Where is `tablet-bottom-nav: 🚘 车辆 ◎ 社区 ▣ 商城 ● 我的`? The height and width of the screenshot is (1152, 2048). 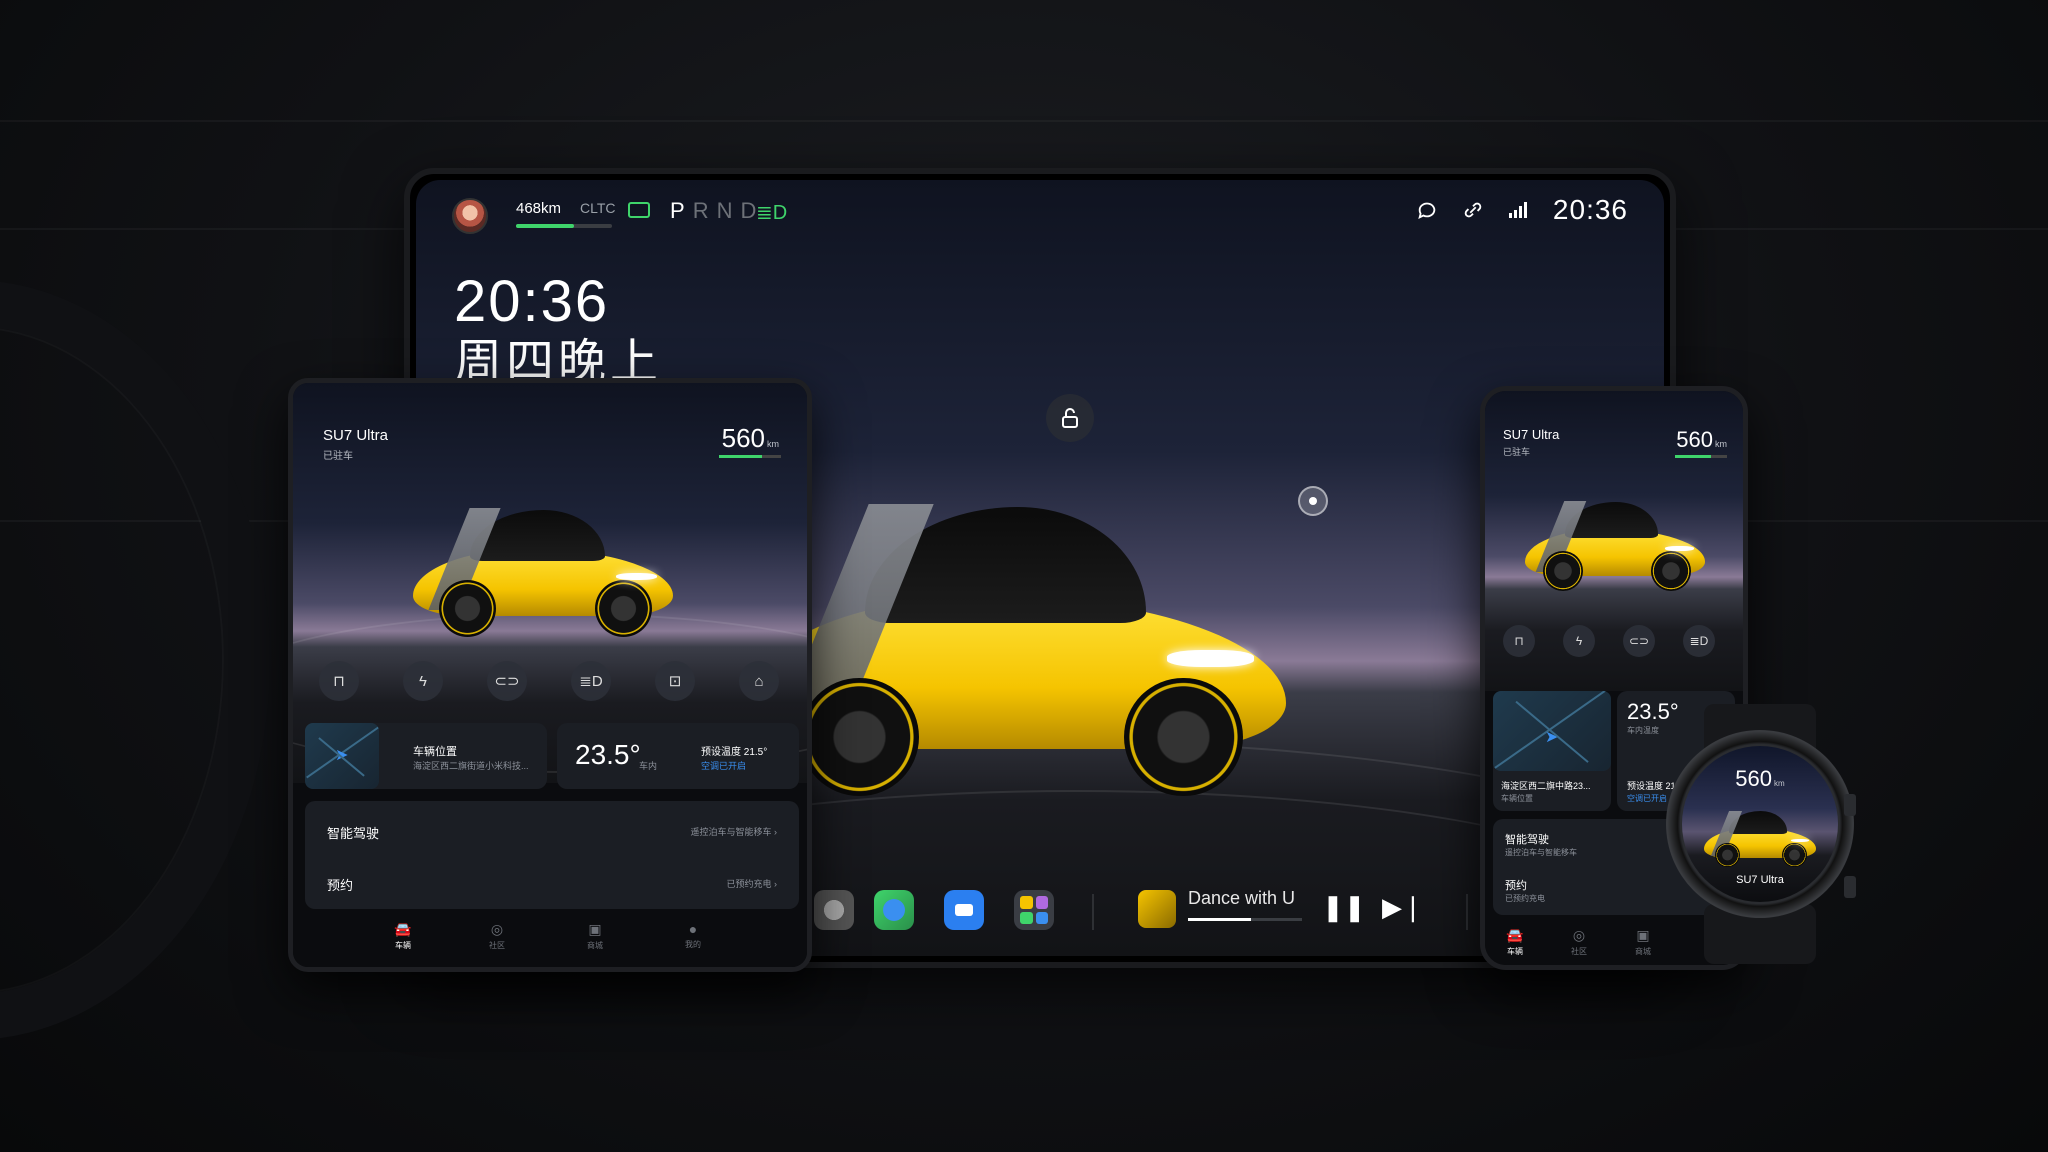 tablet-bottom-nav: 🚘 车辆 ◎ 社区 ▣ 商城 ● 我的 is located at coordinates (550, 939).